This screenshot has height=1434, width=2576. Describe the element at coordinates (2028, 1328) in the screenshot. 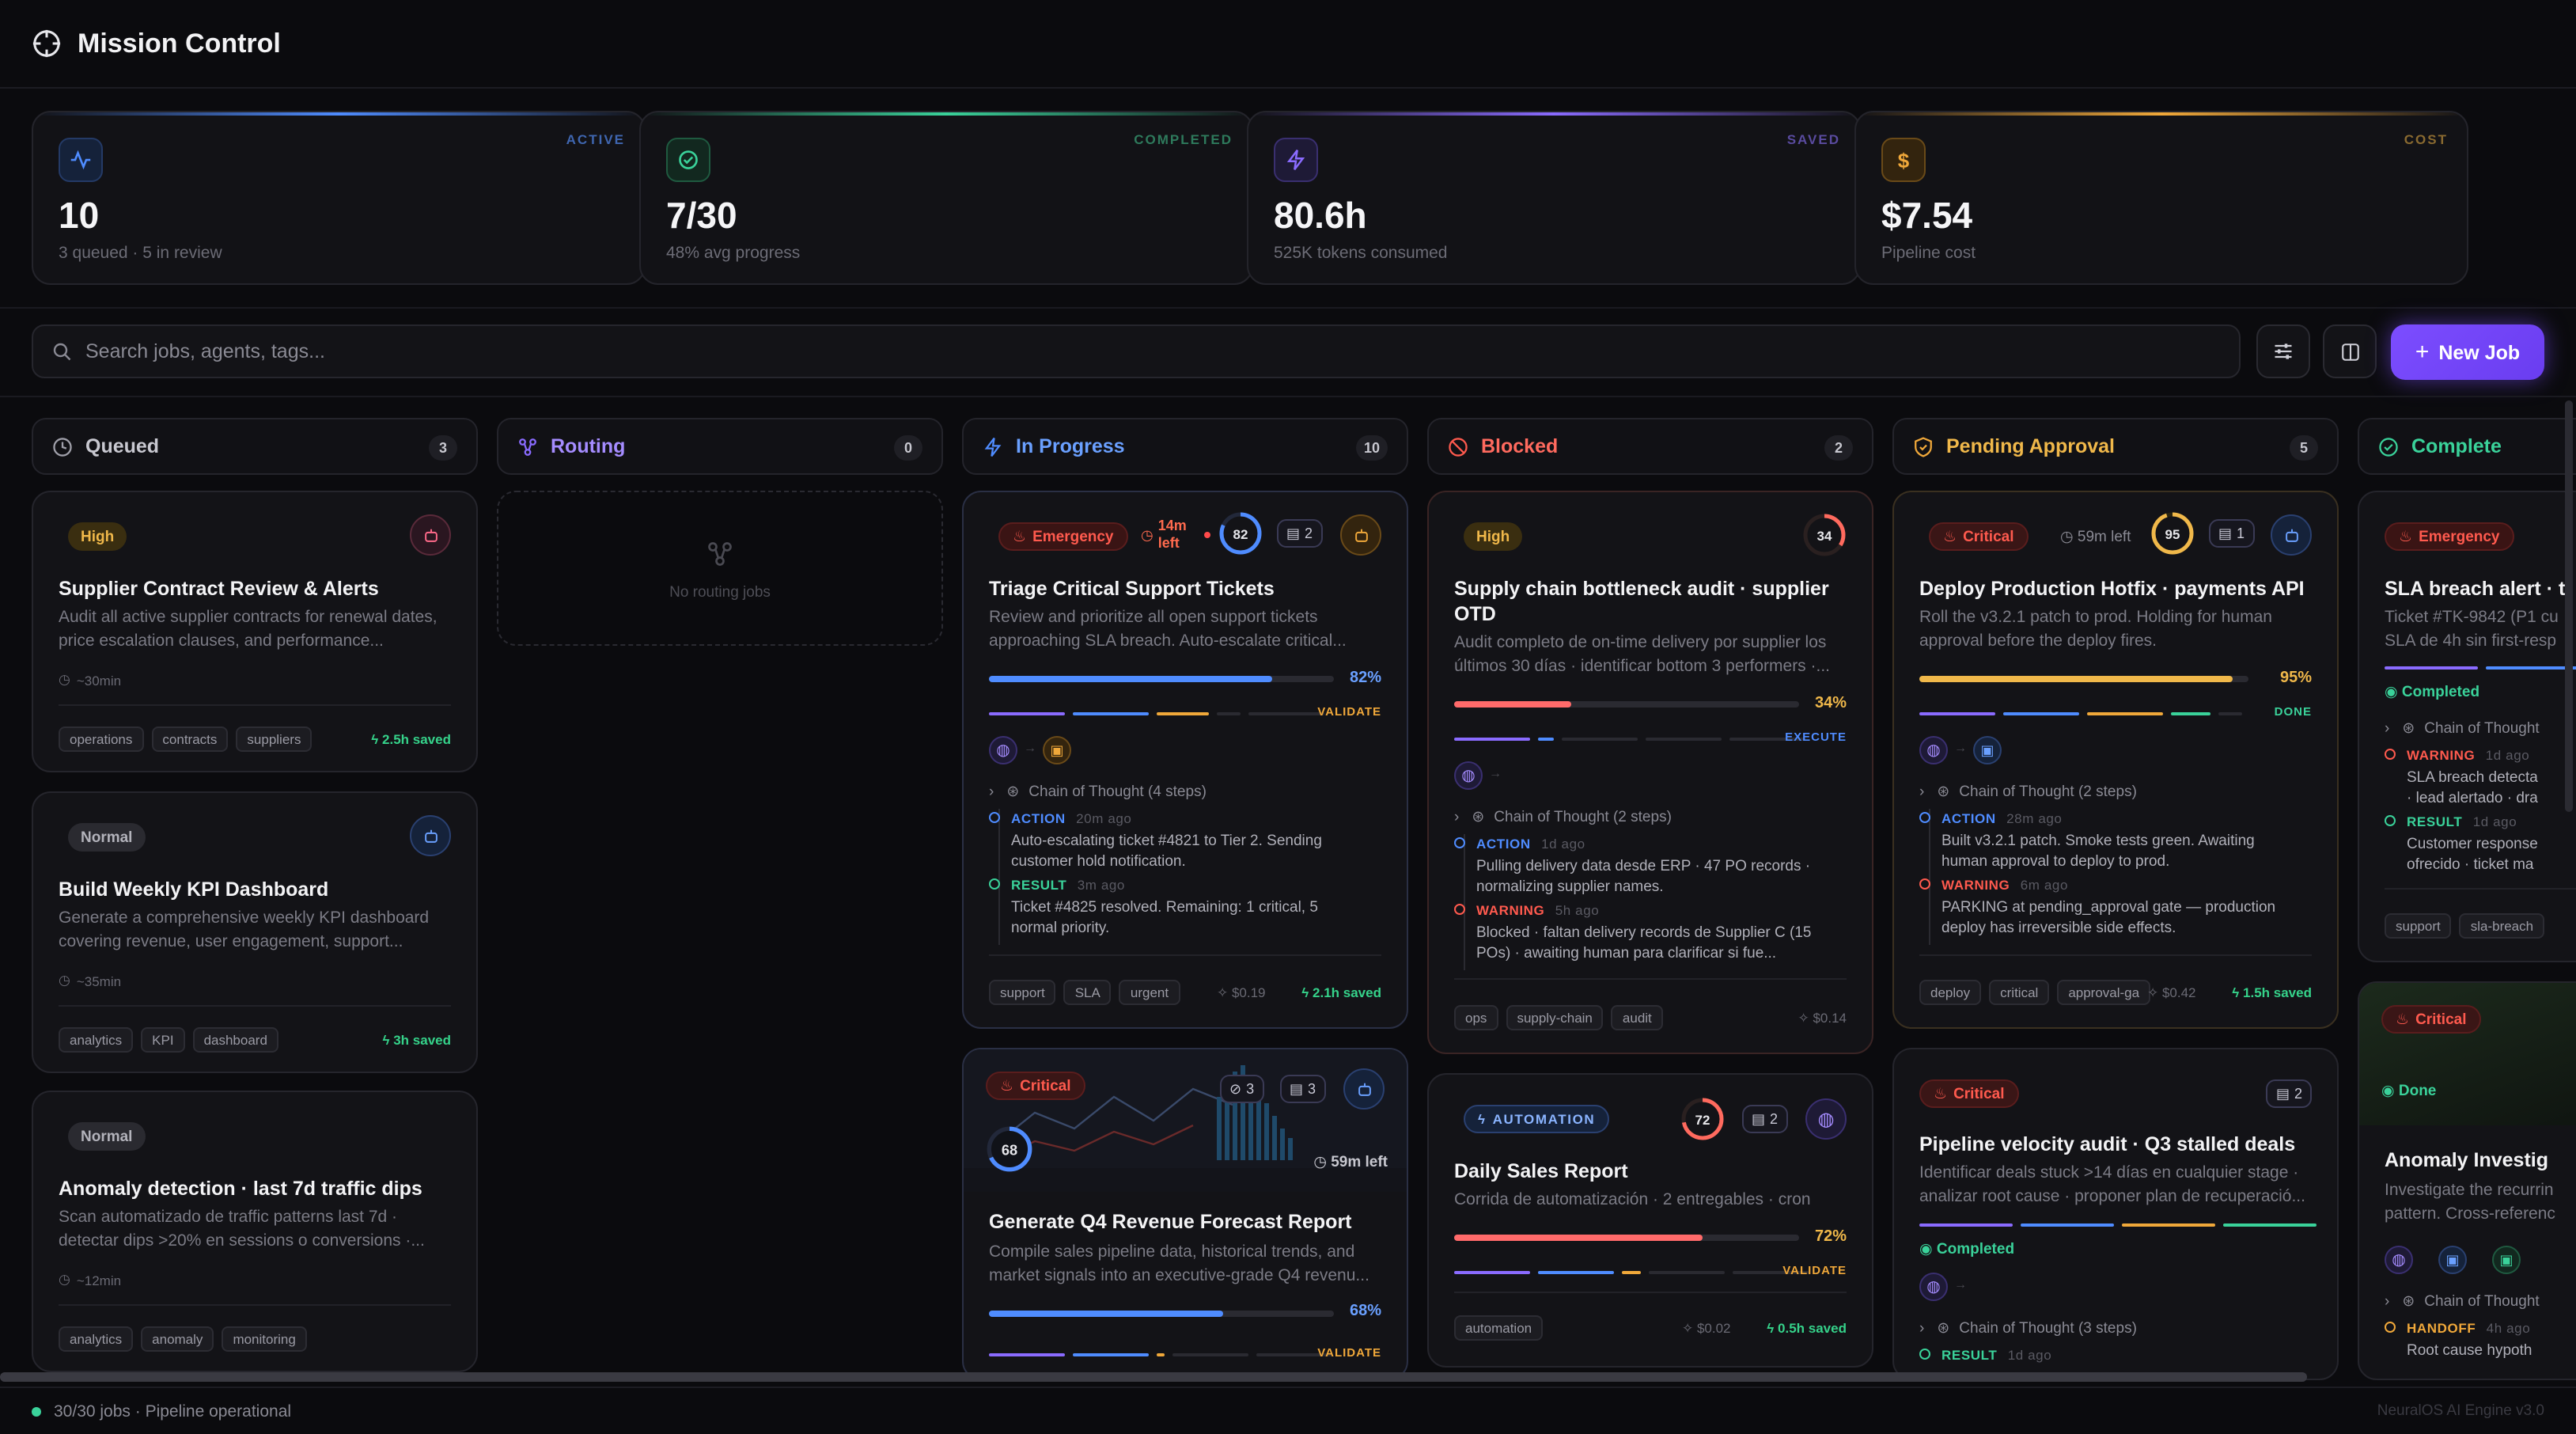

I see `chain-of-thought-toggle: › ⊛ Chain of Thought (3 steps)` at that location.